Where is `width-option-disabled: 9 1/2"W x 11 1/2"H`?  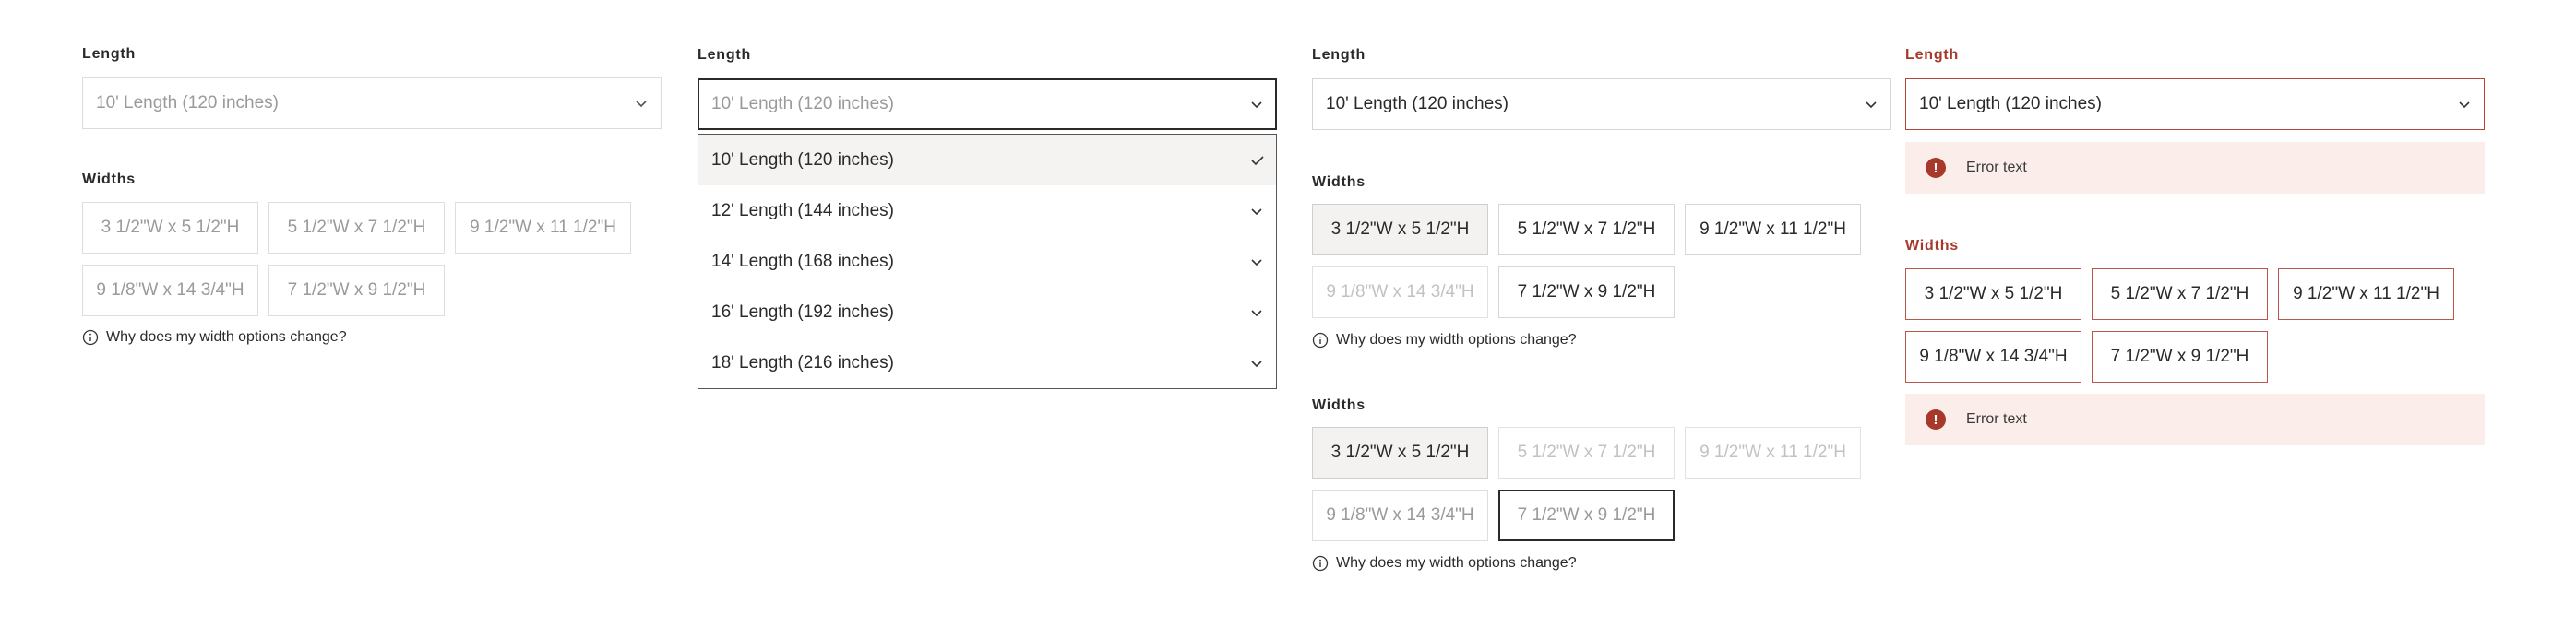
width-option-disabled: 9 1/2"W x 11 1/2"H is located at coordinates (1773, 453).